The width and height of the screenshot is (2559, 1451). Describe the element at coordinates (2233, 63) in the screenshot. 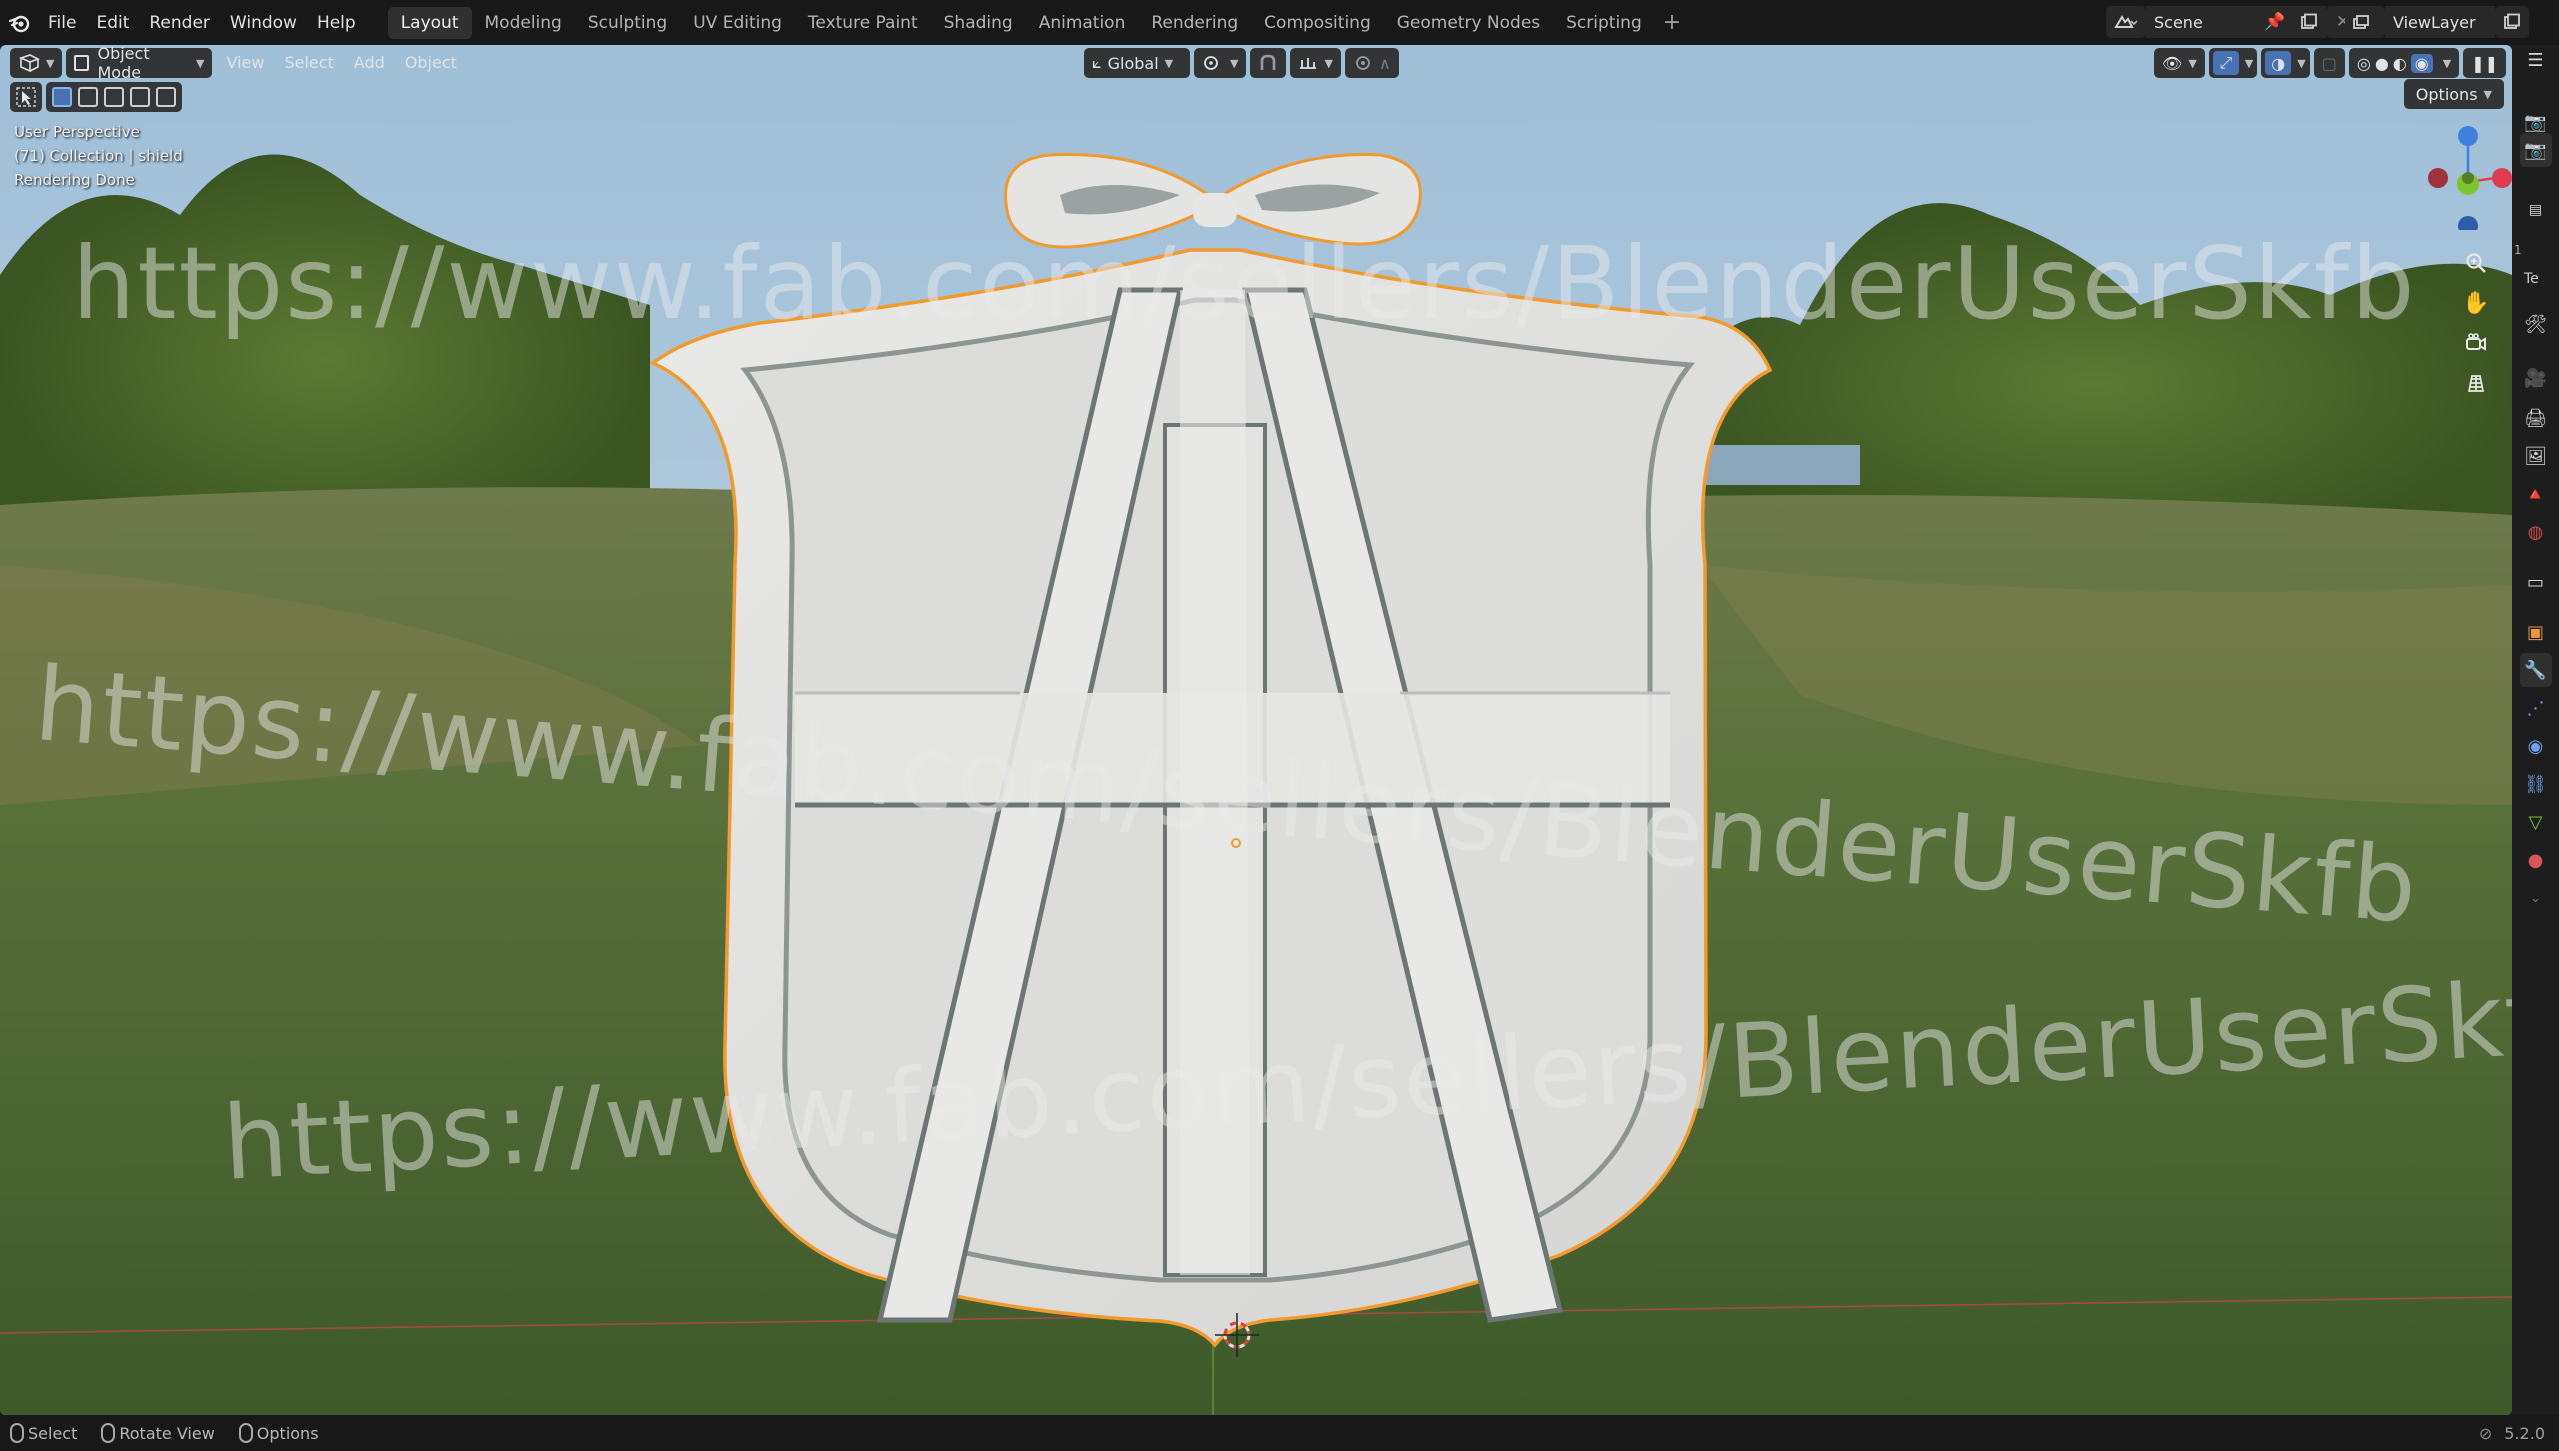

I see `gizmos-toggle: ⤢ ▼` at that location.